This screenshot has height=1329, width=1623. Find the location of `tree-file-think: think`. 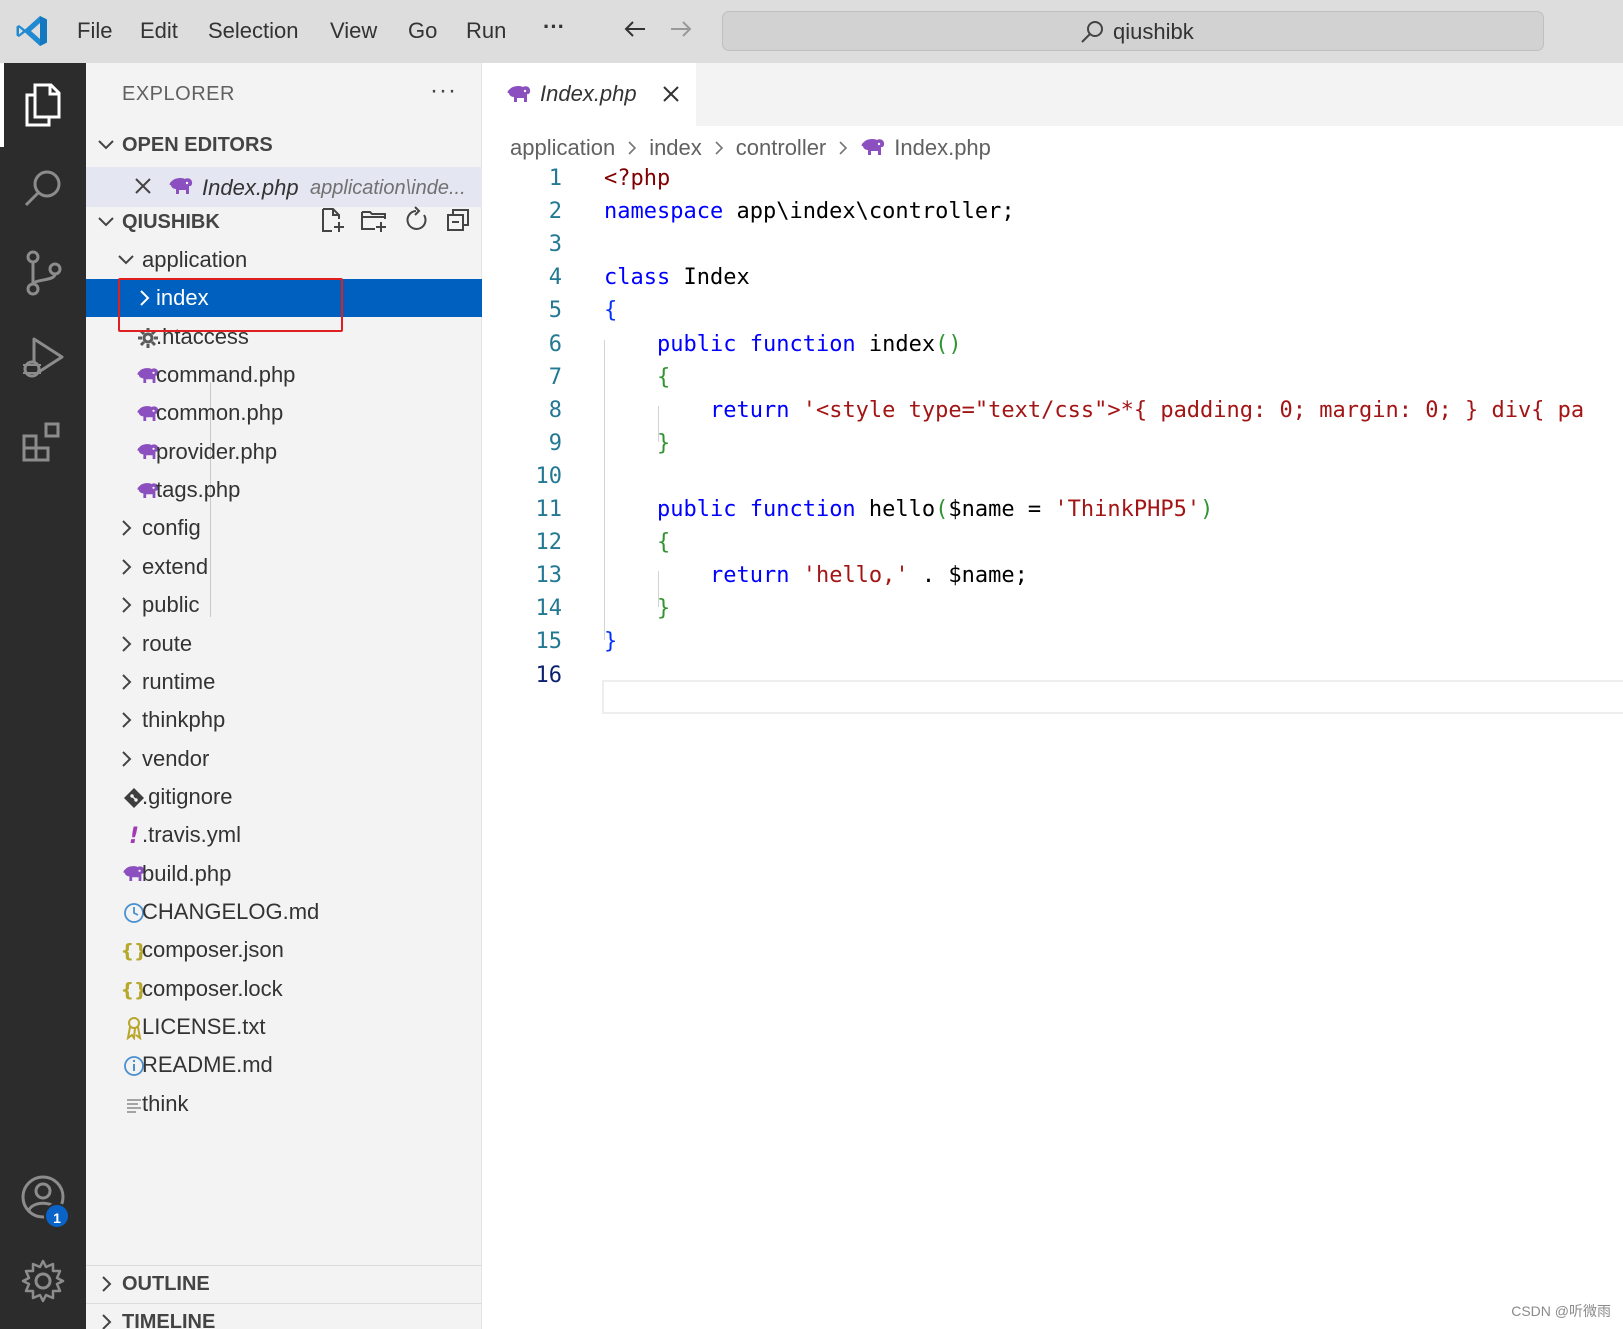

tree-file-think: think is located at coordinates (284, 1104).